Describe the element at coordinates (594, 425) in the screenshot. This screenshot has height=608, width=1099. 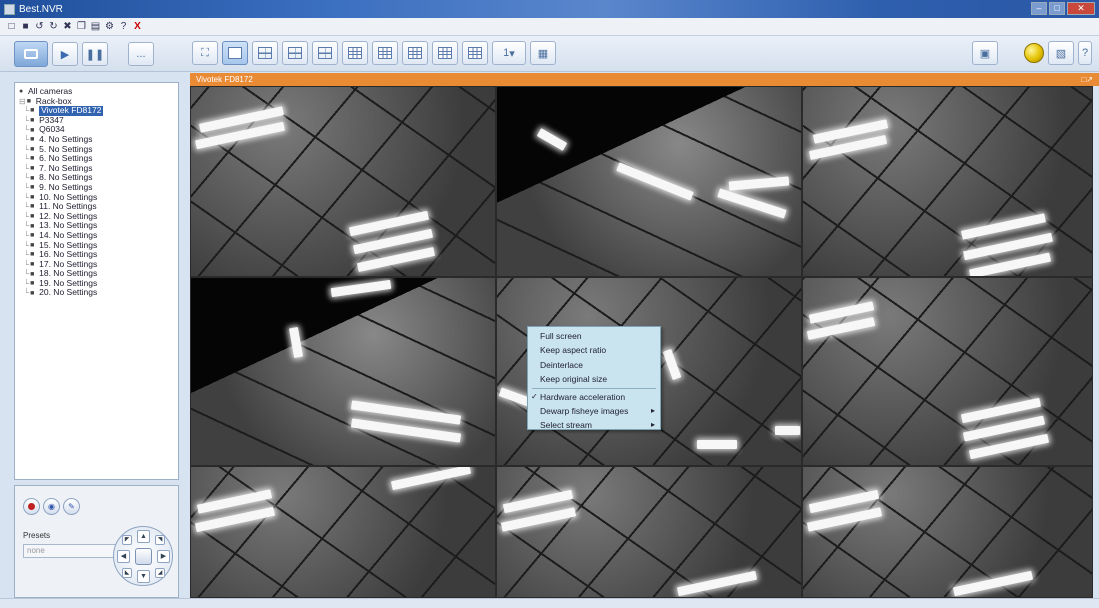
I see `context-menu-item: Select stream` at that location.